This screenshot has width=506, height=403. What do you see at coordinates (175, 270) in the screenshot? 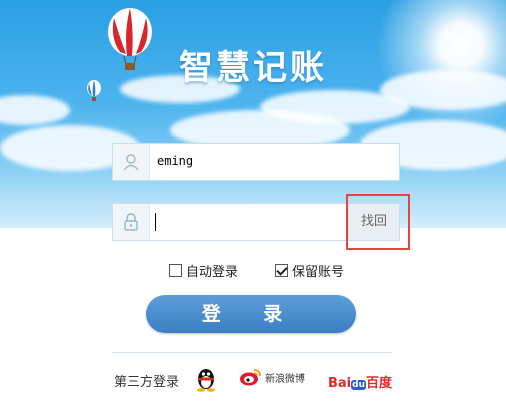
I see `auto-login-box` at bounding box center [175, 270].